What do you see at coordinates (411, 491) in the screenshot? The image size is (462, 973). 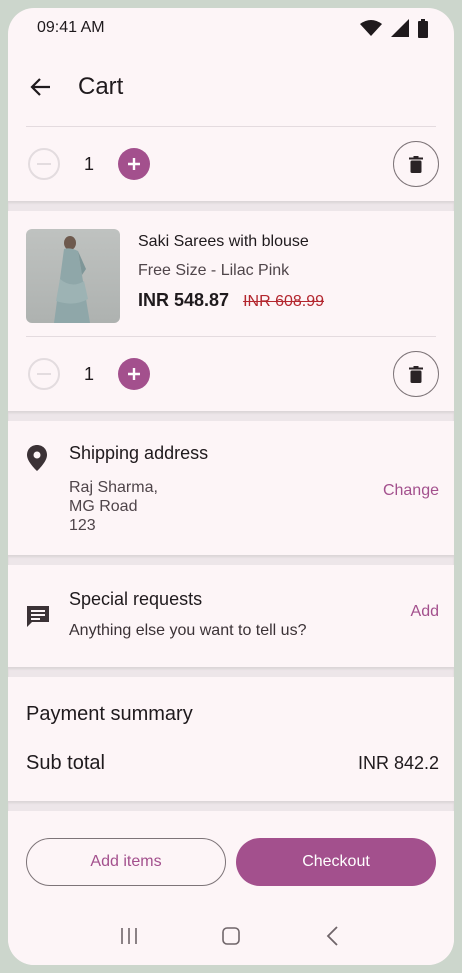 I see `change-address-button: Change` at bounding box center [411, 491].